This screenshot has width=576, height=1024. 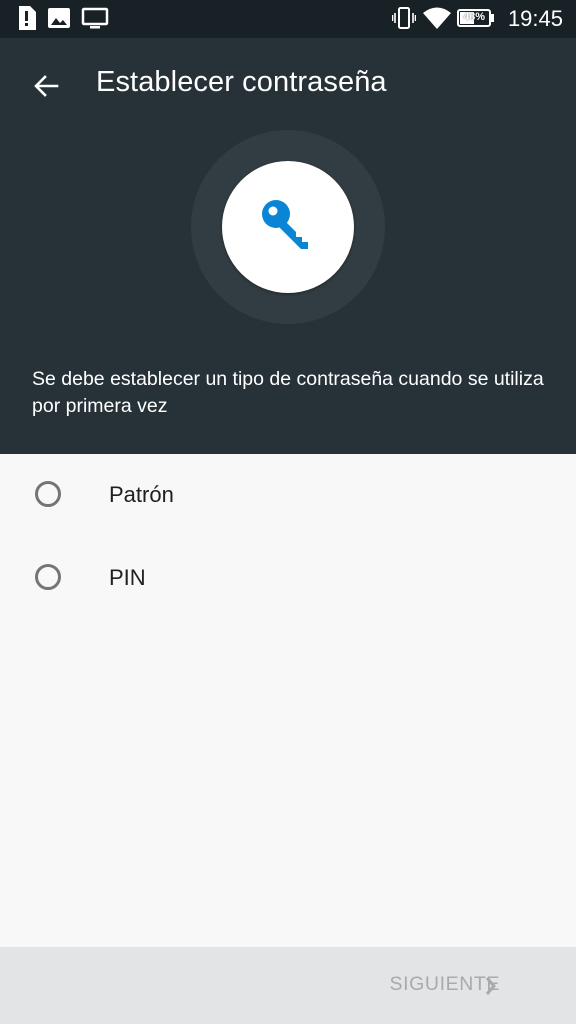 What do you see at coordinates (127, 577) in the screenshot?
I see `option-label: PIN` at bounding box center [127, 577].